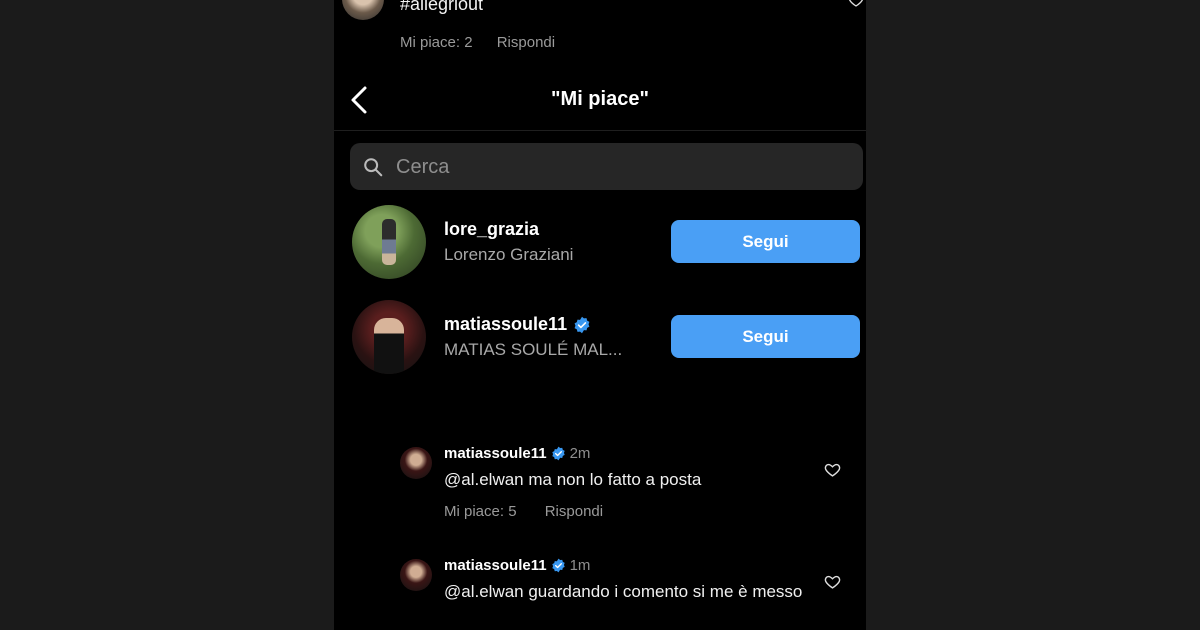  I want to click on username: lore_grazia, so click(491, 229).